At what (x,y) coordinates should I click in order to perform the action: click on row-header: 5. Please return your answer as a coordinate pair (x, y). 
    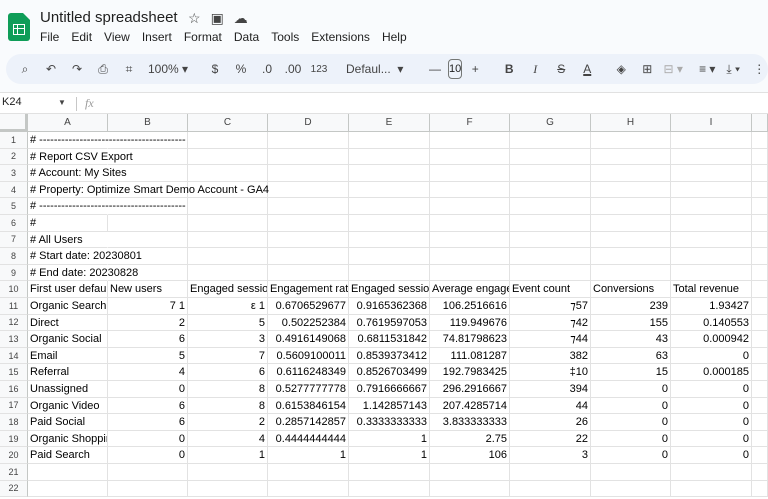
    Looking at the image, I should click on (14, 206).